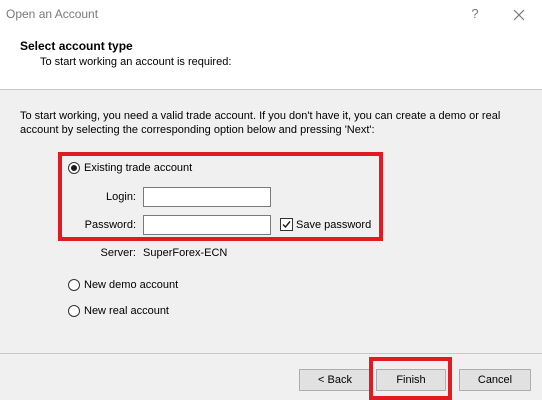 The height and width of the screenshot is (400, 542). Describe the element at coordinates (495, 380) in the screenshot. I see `cancel-button: Cancel` at that location.